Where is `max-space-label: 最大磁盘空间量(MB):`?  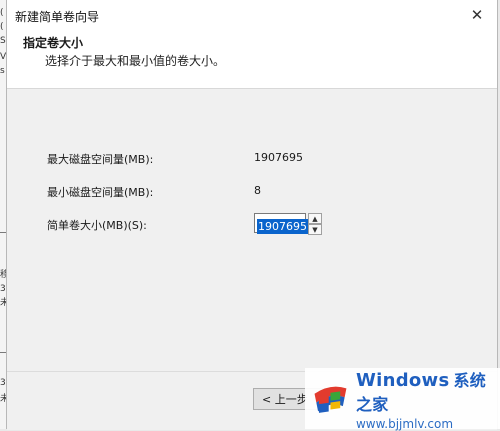
max-space-label: 最大磁盘空间量(MB): is located at coordinates (100, 159).